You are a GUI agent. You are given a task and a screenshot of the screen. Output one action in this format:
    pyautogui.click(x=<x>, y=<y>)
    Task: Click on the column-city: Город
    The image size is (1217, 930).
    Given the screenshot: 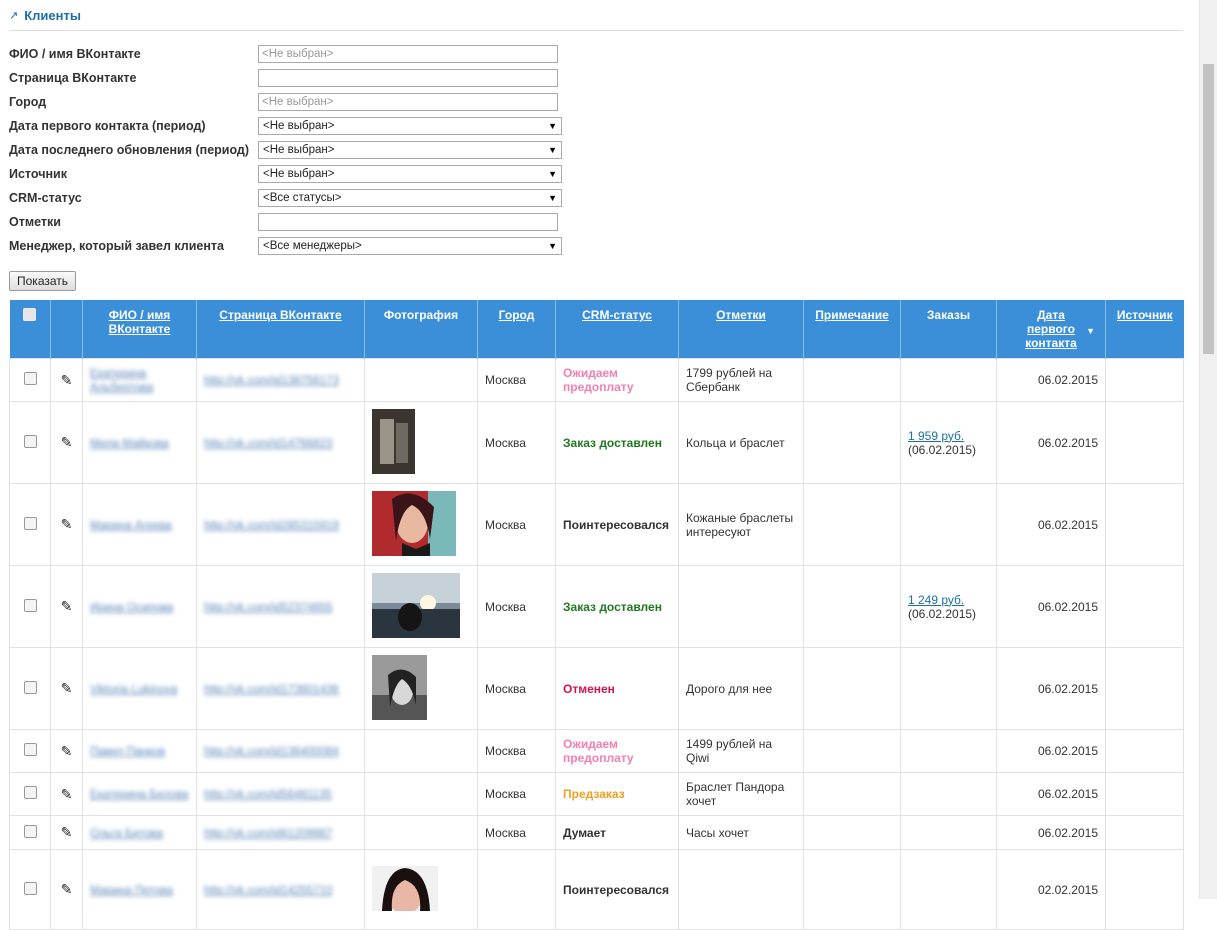 What is the action you would take?
    pyautogui.click(x=516, y=329)
    